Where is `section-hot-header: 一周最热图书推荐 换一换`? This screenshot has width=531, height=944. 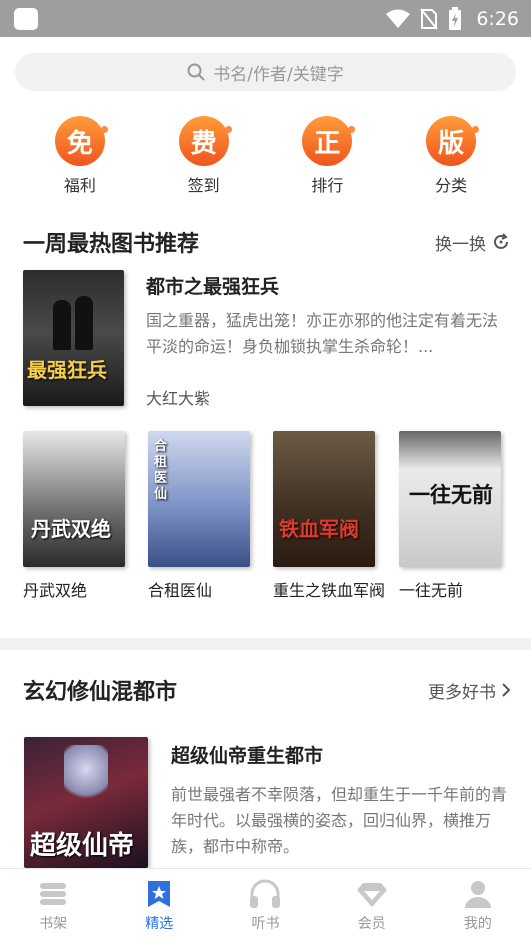
section-hot-header: 一周最热图书推荐 换一换 is located at coordinates (267, 242).